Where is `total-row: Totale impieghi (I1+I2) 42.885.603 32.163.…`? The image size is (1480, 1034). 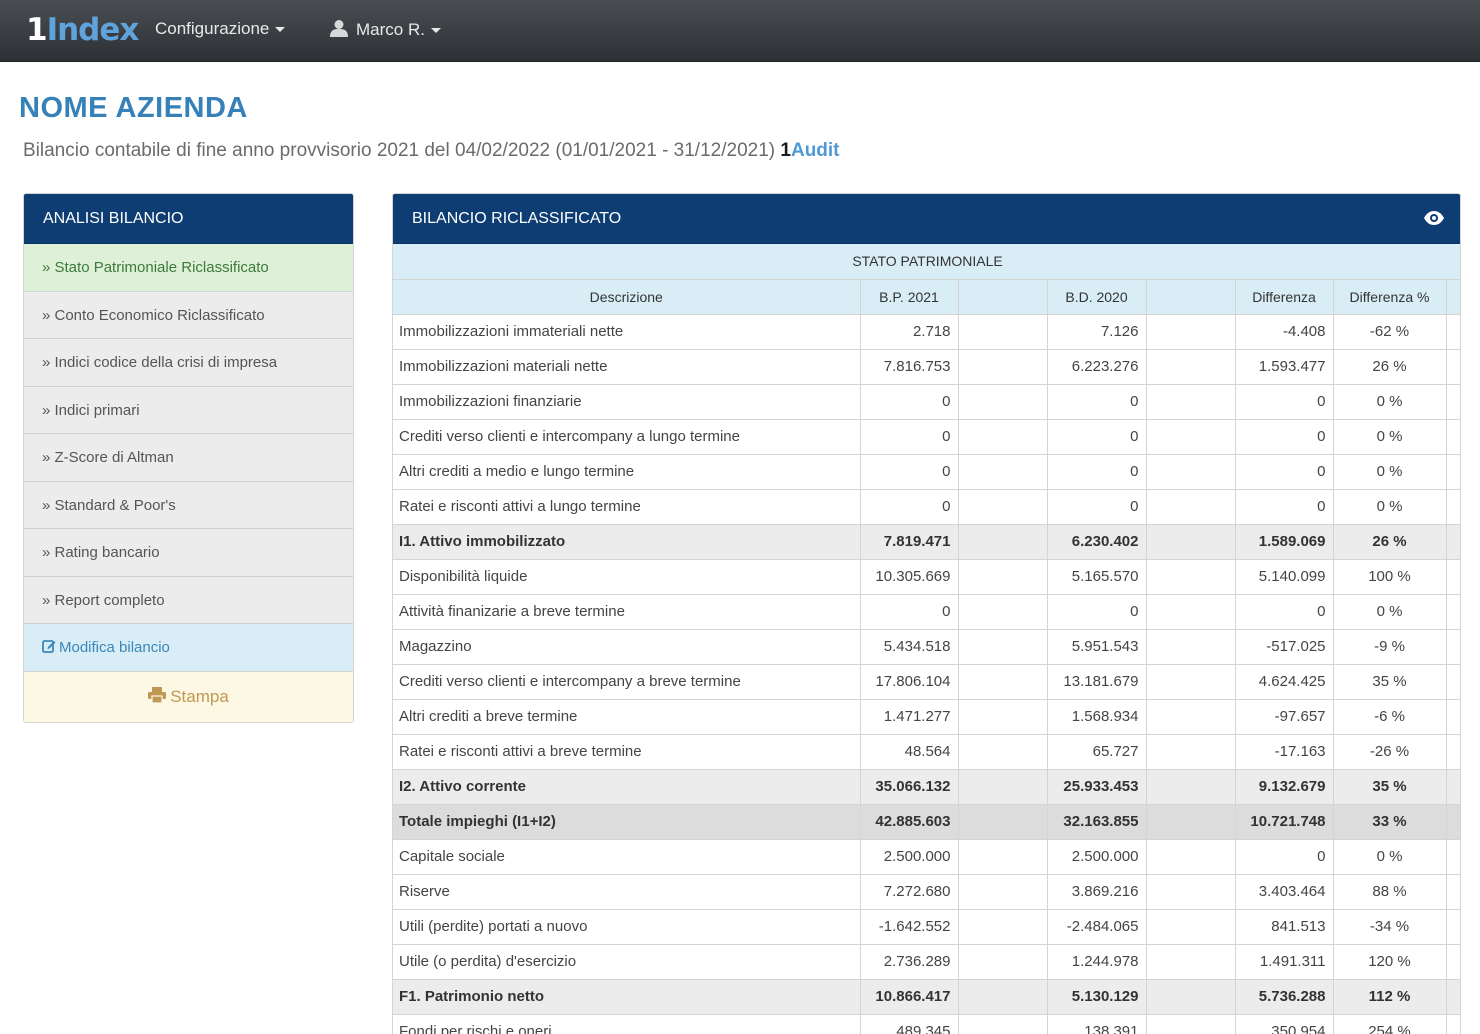 total-row: Totale impieghi (I1+I2) 42.885.603 32.163.… is located at coordinates (926, 822).